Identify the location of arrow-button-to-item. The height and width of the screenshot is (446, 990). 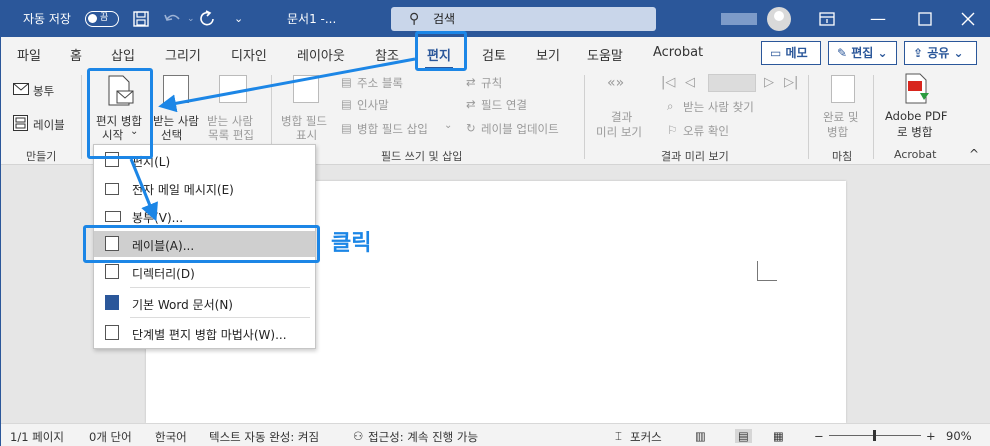
(143, 190).